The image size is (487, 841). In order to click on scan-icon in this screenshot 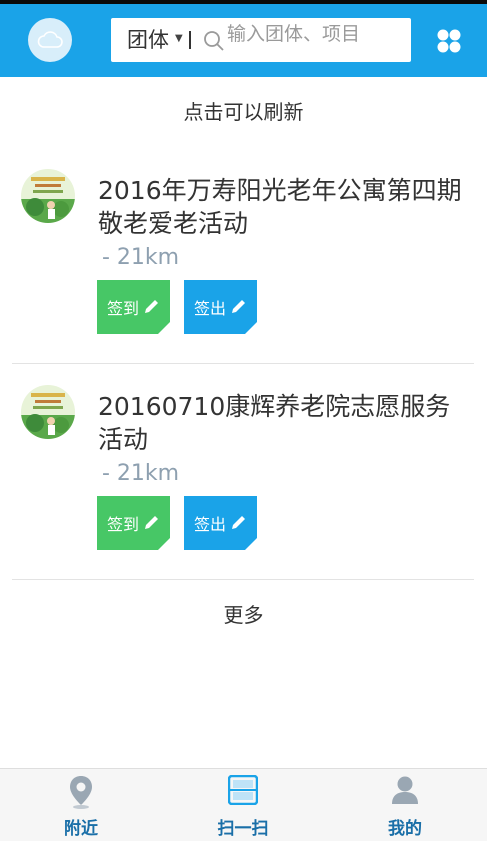, I will do `click(243, 790)`.